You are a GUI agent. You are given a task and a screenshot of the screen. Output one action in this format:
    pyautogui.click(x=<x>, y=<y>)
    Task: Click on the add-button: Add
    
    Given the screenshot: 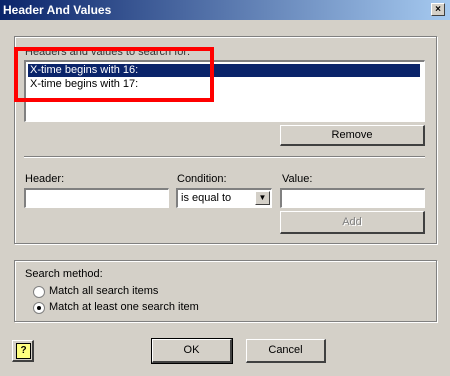 What is the action you would take?
    pyautogui.click(x=352, y=222)
    